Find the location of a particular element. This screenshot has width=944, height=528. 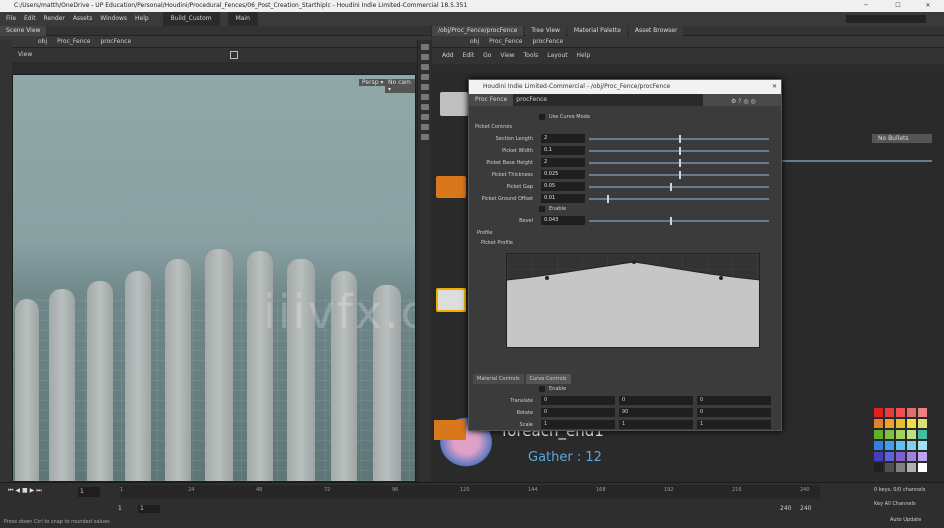

section-picket-controls: Picket Controls is located at coordinates (631, 127).